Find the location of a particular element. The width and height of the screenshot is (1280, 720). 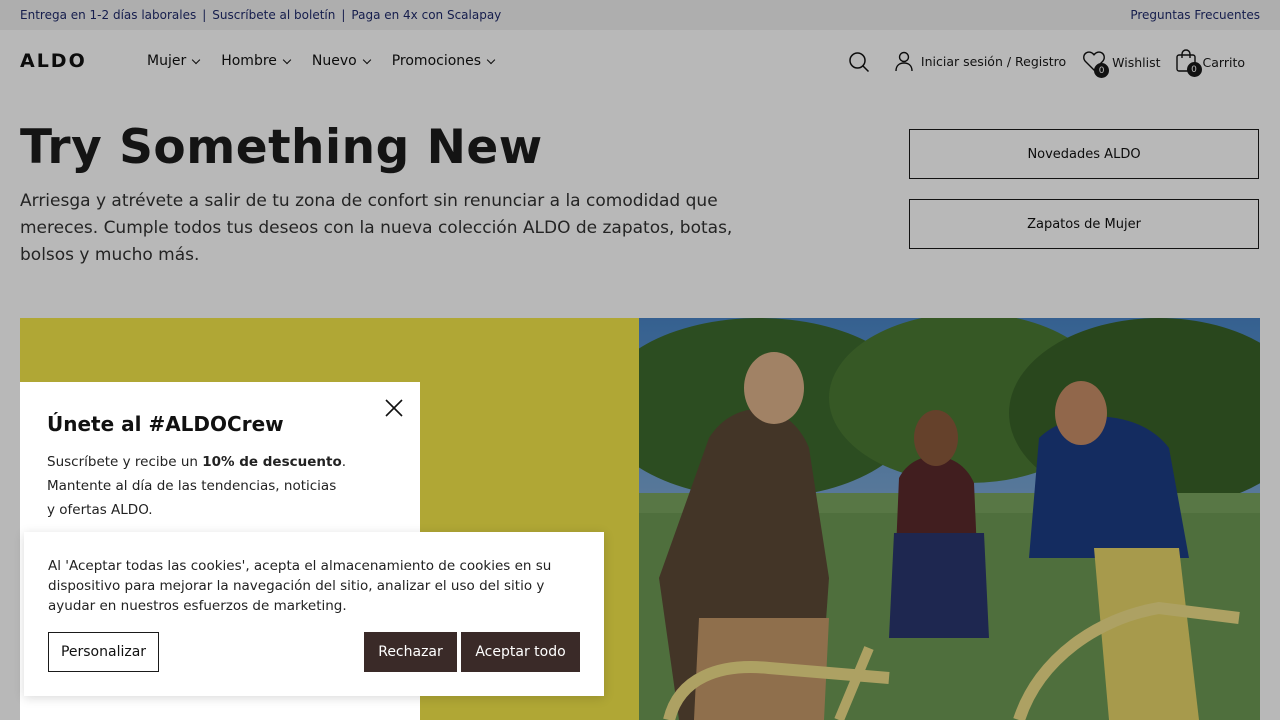

close-popup-button is located at coordinates (394, 408).